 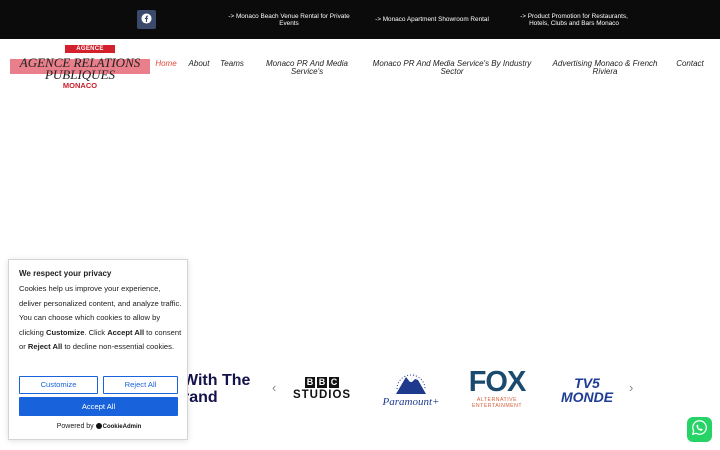 I want to click on facebook-icon, so click(x=146, y=20).